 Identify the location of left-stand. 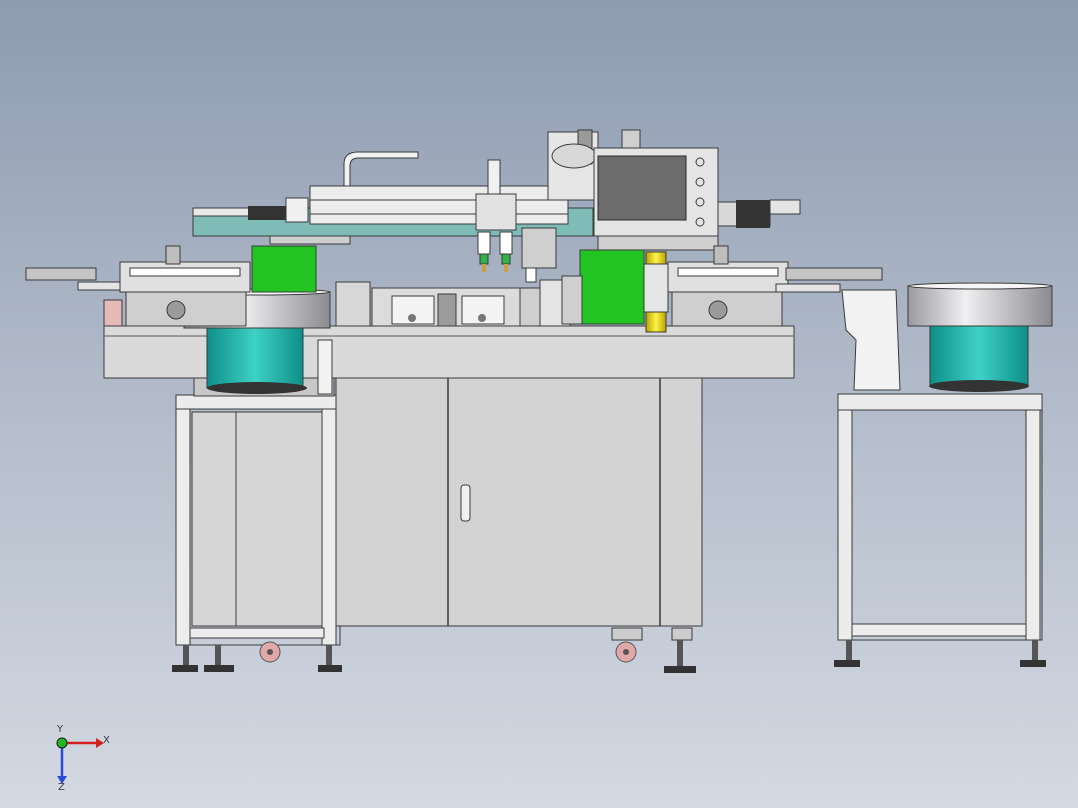
(258, 520).